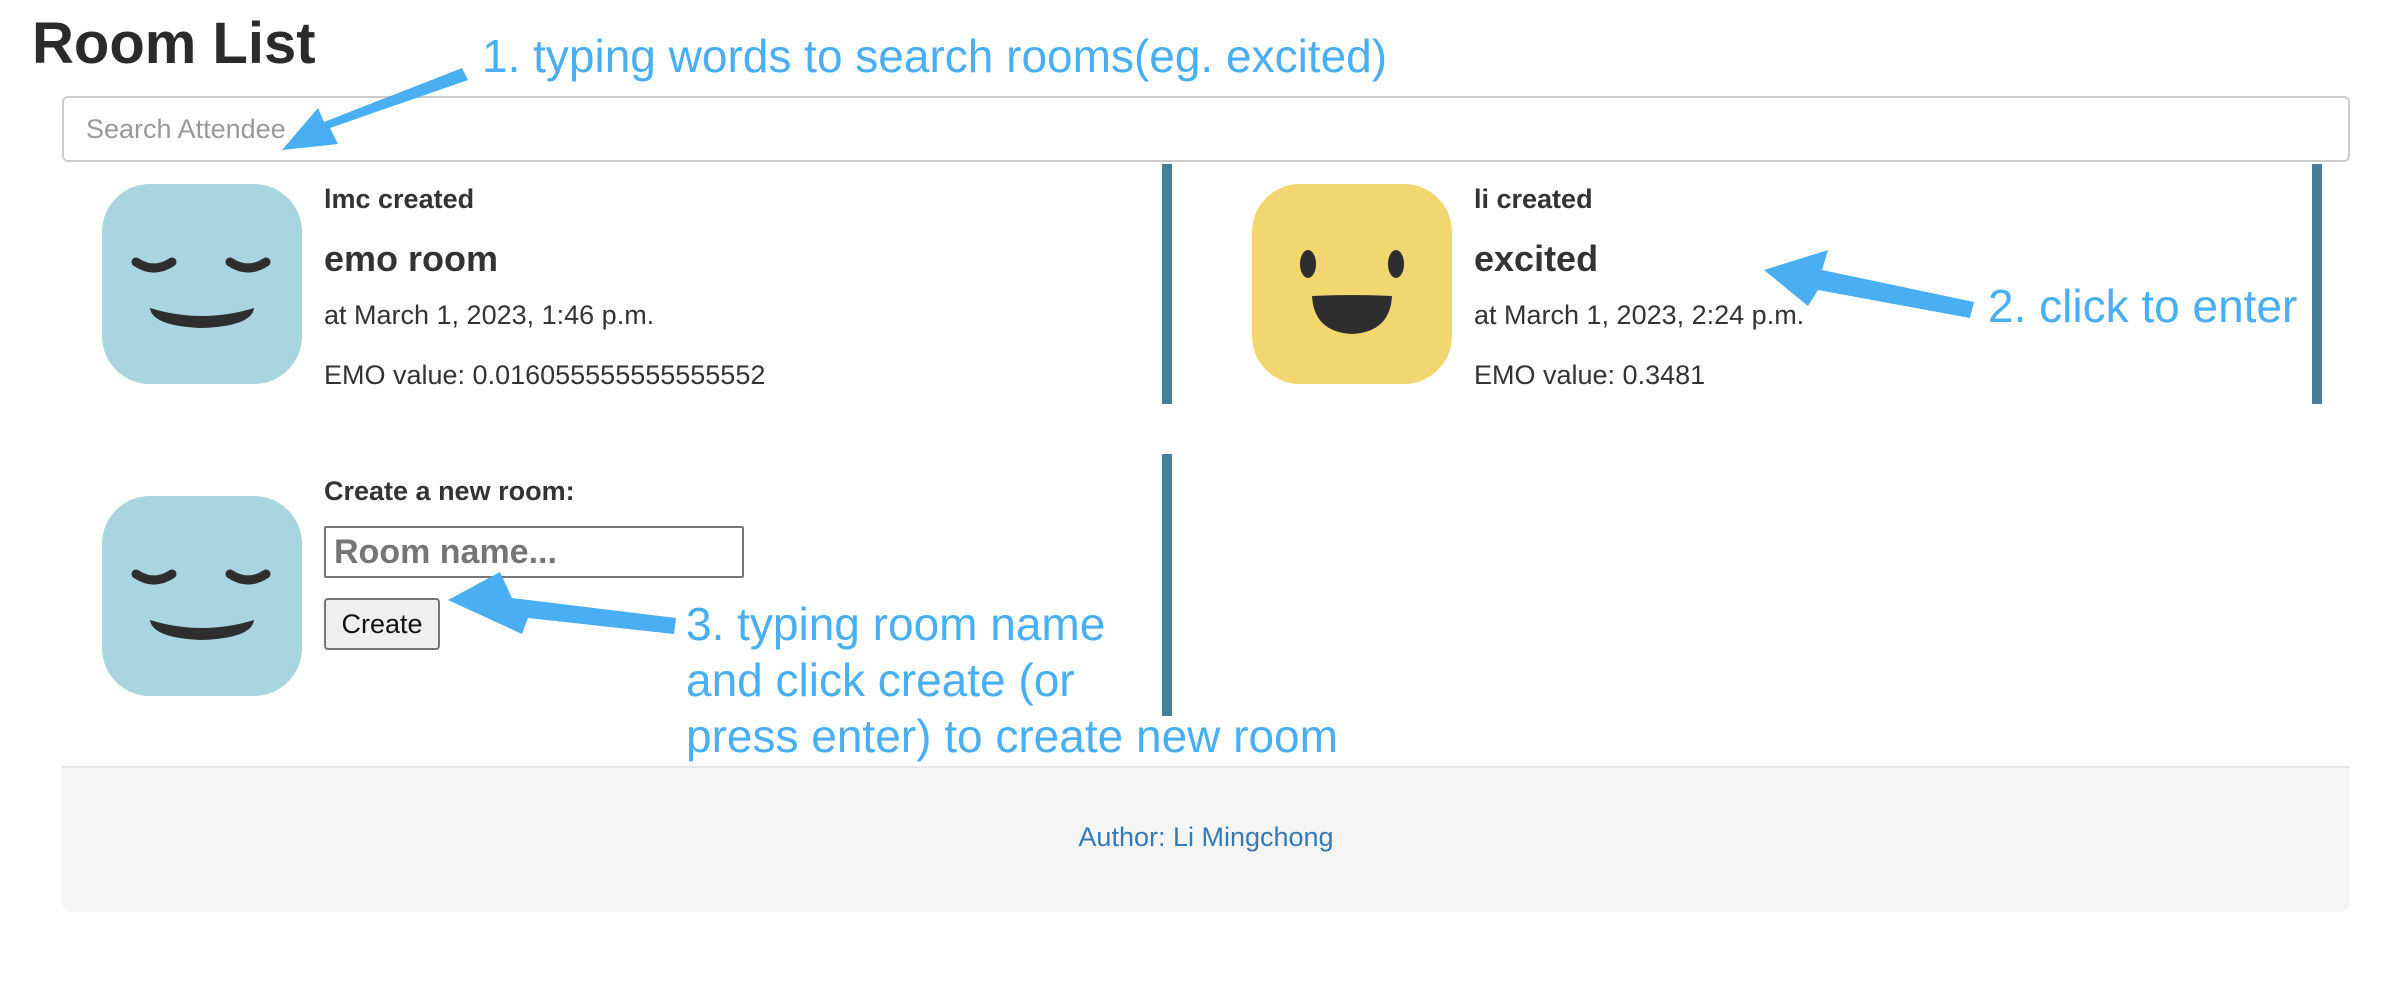  I want to click on room-creator: lmc created, so click(399, 199).